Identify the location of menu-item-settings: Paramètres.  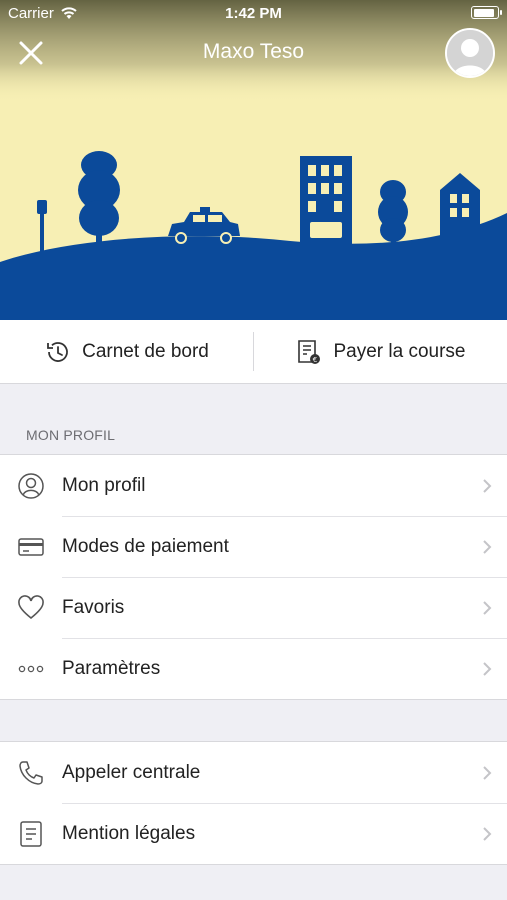
(253, 668).